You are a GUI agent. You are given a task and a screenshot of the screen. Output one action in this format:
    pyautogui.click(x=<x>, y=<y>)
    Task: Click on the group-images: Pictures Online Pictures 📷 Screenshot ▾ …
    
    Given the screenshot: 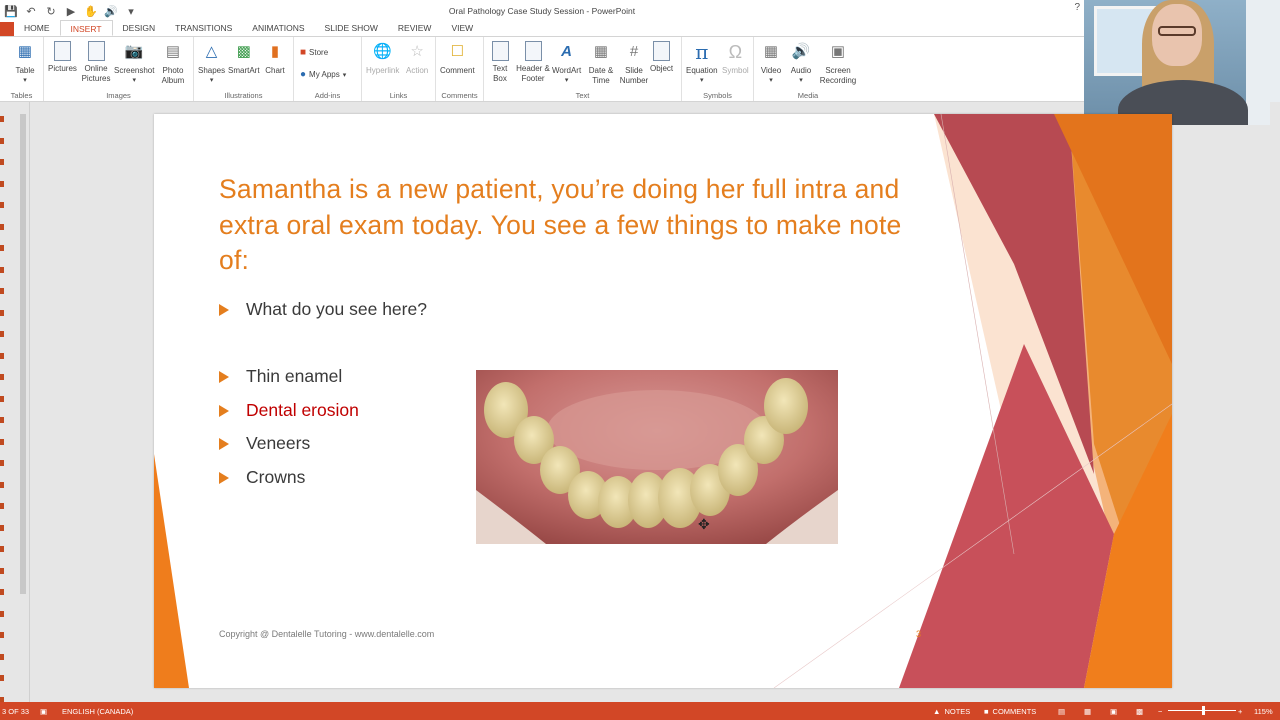 What is the action you would take?
    pyautogui.click(x=119, y=69)
    